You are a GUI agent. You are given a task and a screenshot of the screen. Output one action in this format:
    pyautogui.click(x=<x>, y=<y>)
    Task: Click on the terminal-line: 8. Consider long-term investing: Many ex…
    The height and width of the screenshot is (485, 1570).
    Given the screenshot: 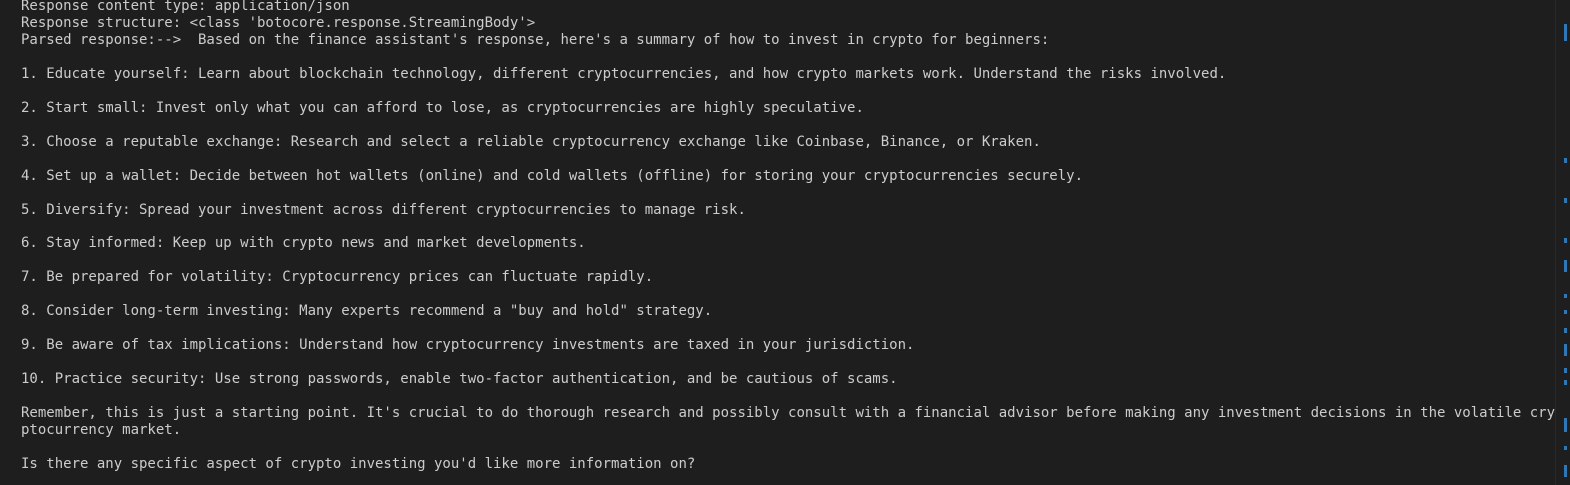 What is the action you would take?
    pyautogui.click(x=367, y=311)
    